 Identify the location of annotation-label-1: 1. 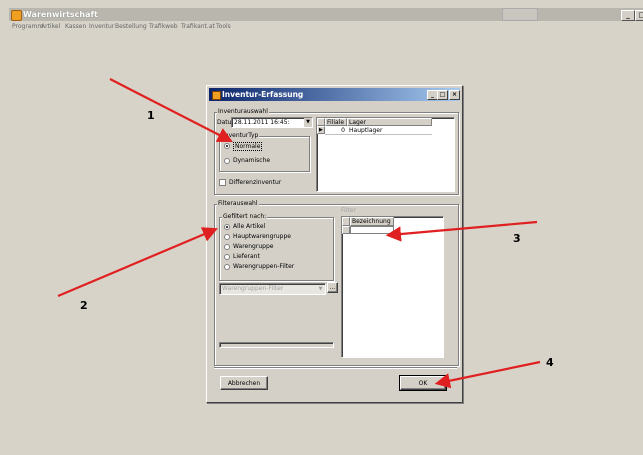
(151, 115).